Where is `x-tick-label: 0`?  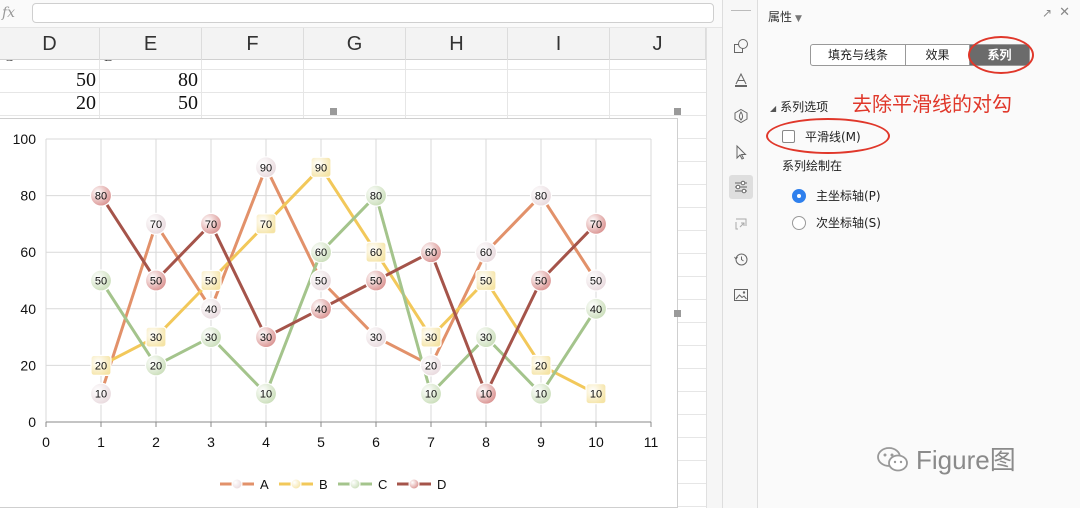 x-tick-label: 0 is located at coordinates (46, 442).